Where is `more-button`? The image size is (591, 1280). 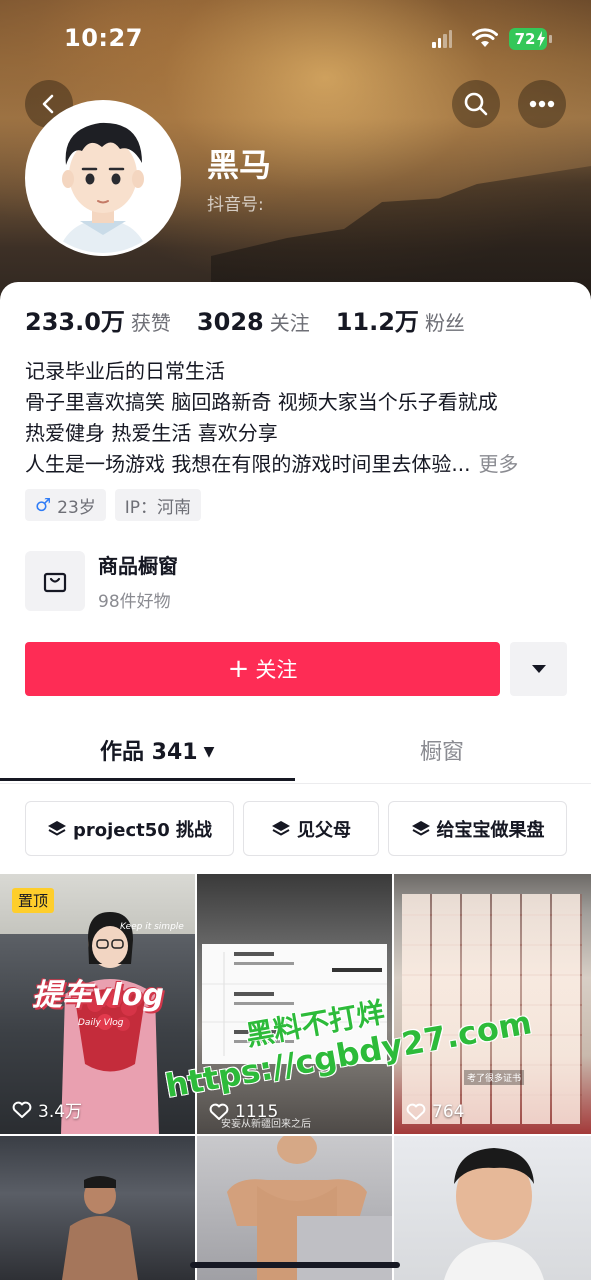 more-button is located at coordinates (542, 104).